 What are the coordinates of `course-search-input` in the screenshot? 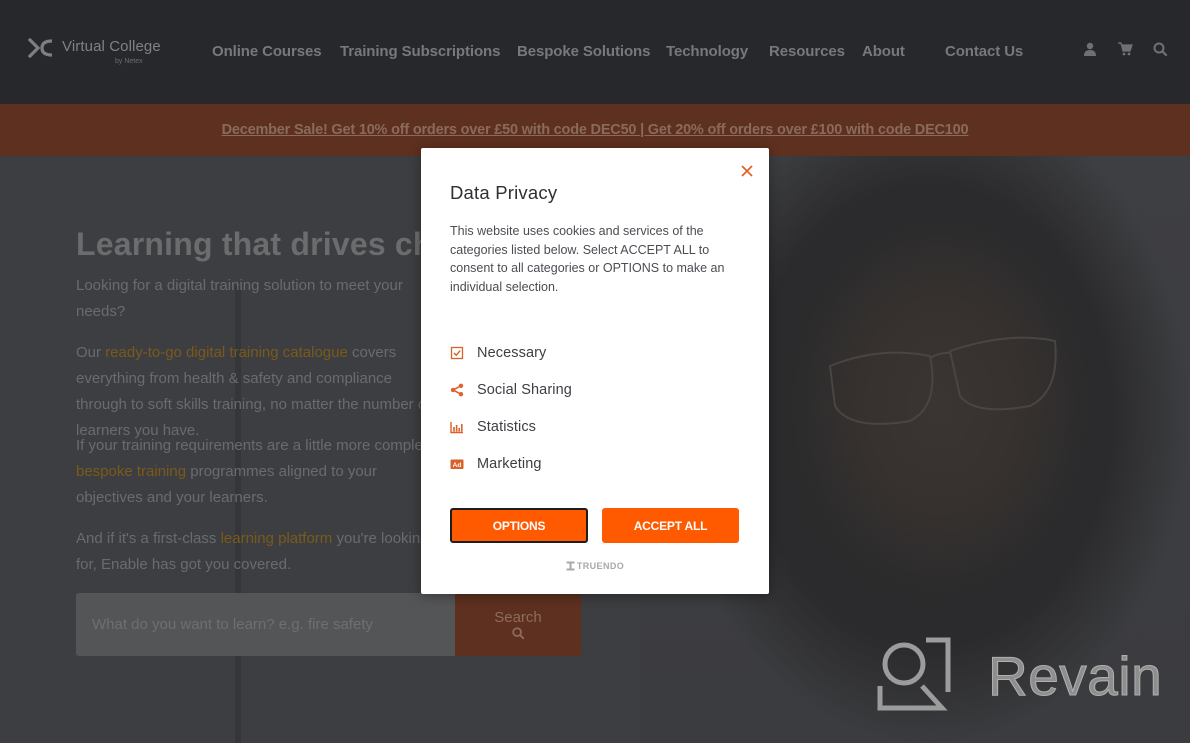 It's located at (265, 624).